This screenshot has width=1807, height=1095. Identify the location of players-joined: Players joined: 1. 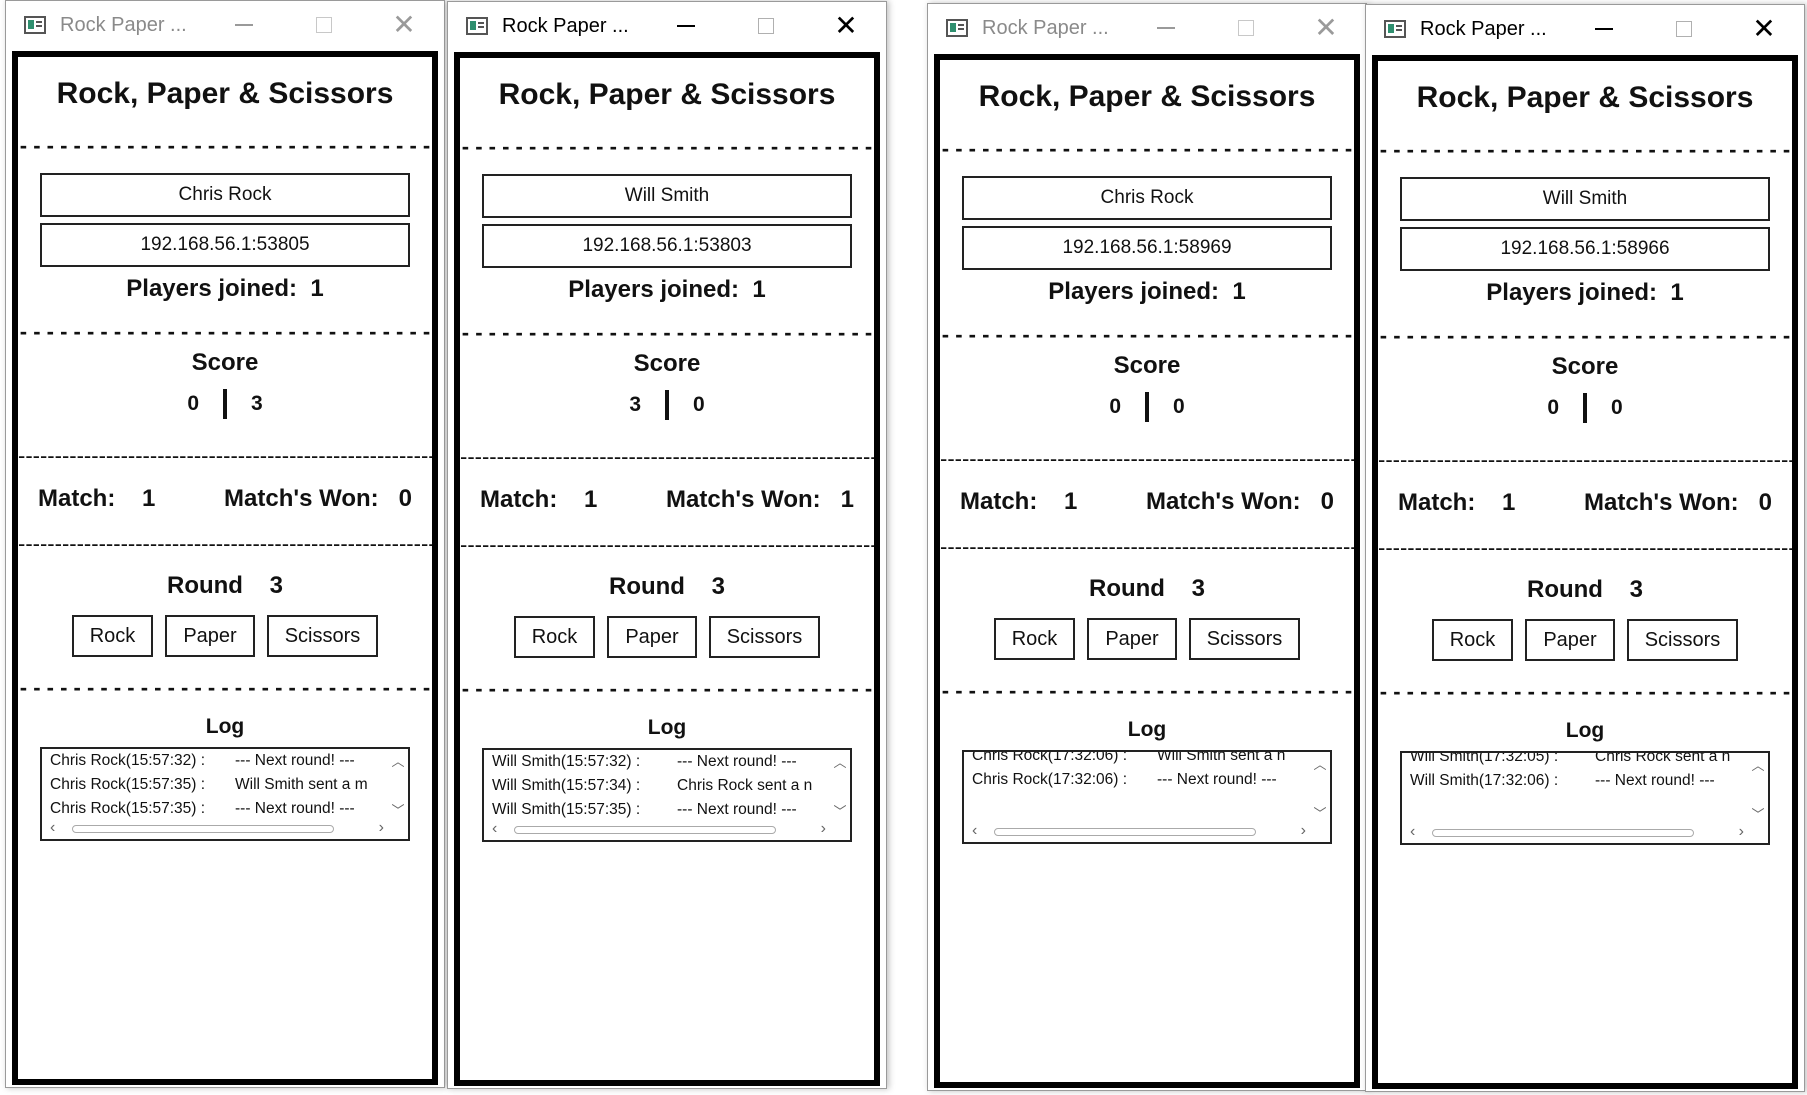
(225, 289).